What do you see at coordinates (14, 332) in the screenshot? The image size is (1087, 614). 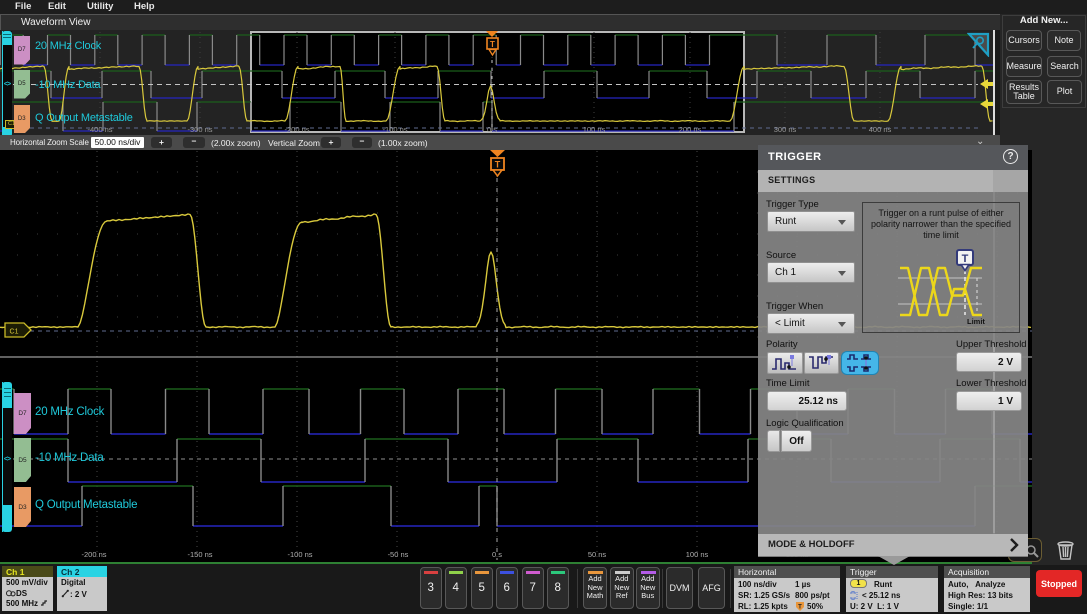 I see `svg-text: C1` at bounding box center [14, 332].